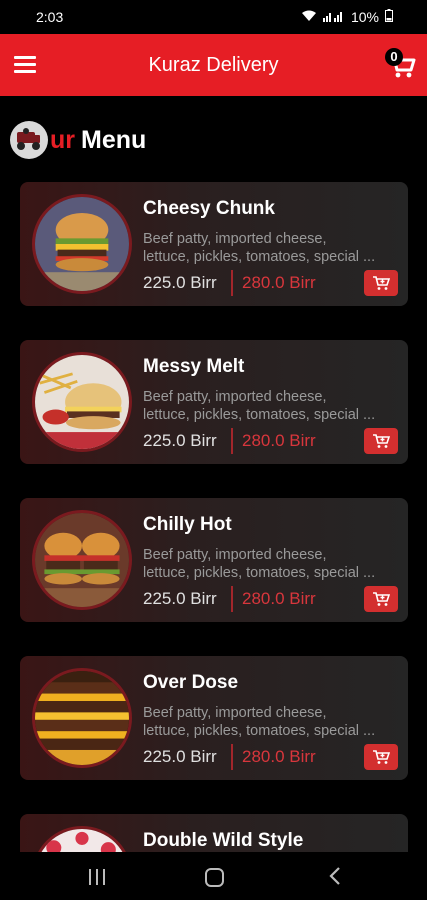  Describe the element at coordinates (394, 57) in the screenshot. I see `cart-count-badge: 0` at that location.